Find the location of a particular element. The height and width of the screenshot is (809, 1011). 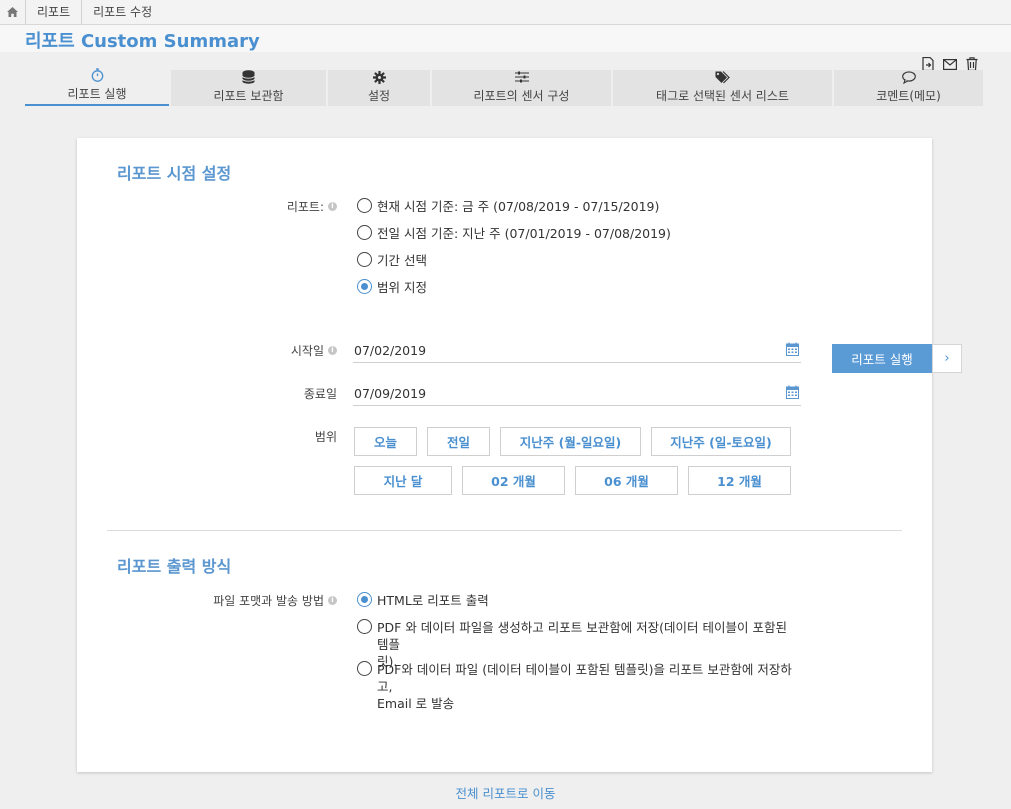

end-date-value: 07/09/2019 is located at coordinates (390, 393).